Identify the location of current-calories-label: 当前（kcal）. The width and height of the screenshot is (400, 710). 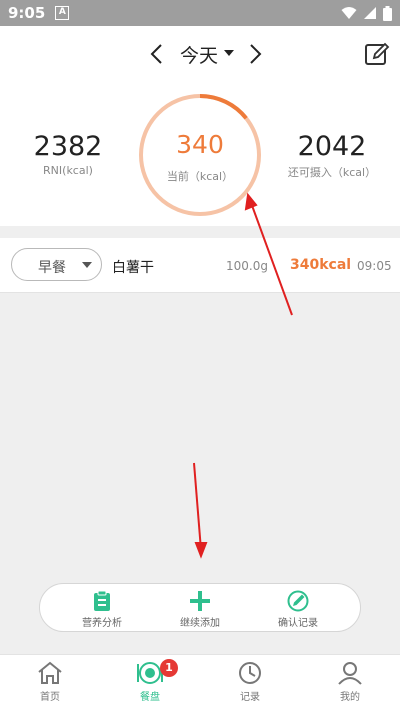
(200, 176).